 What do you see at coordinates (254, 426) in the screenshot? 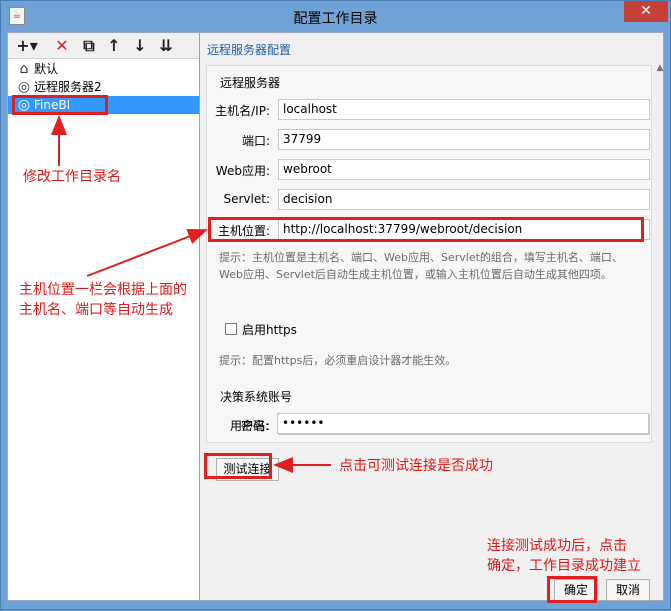
I see `password-label: 密码:` at bounding box center [254, 426].